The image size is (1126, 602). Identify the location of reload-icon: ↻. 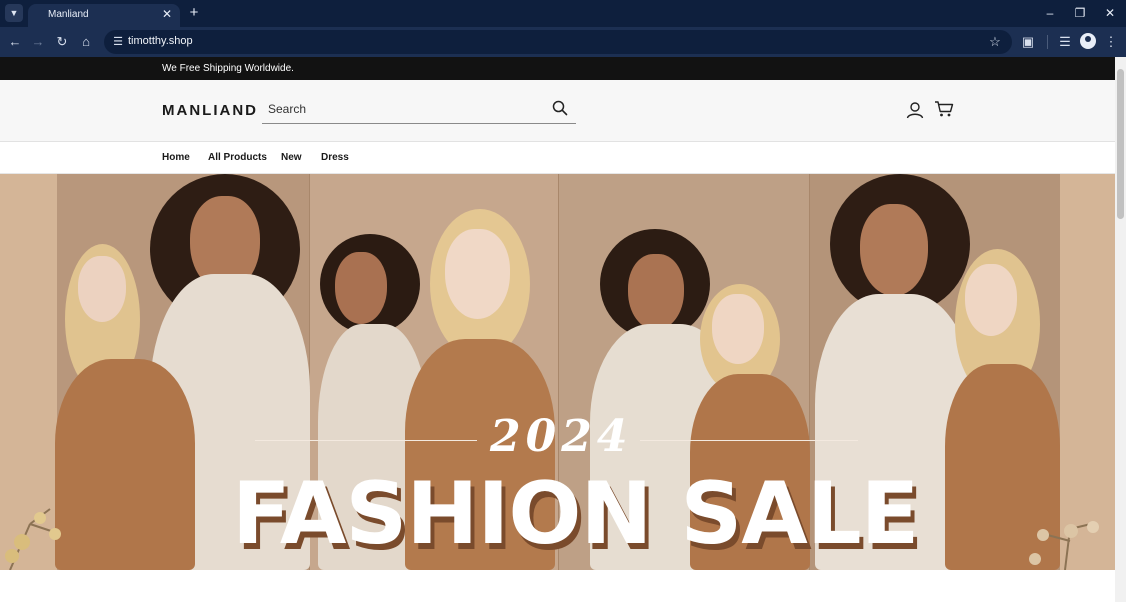
(62, 42).